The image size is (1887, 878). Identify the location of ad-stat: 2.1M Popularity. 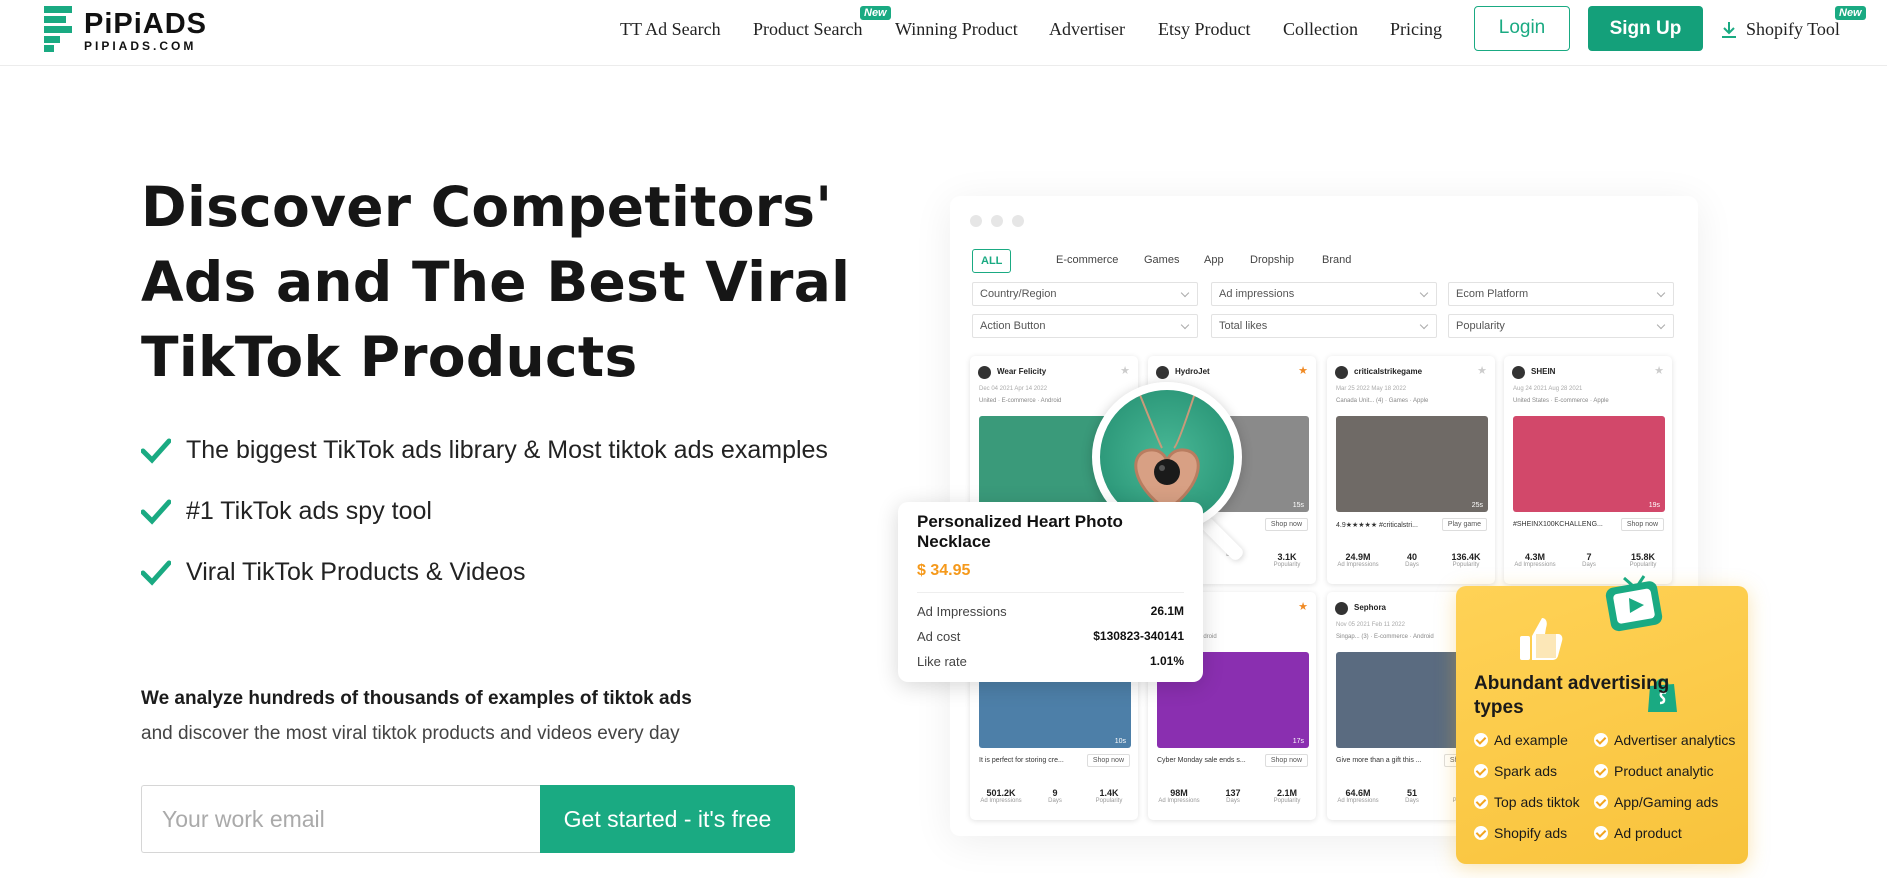
(1287, 796).